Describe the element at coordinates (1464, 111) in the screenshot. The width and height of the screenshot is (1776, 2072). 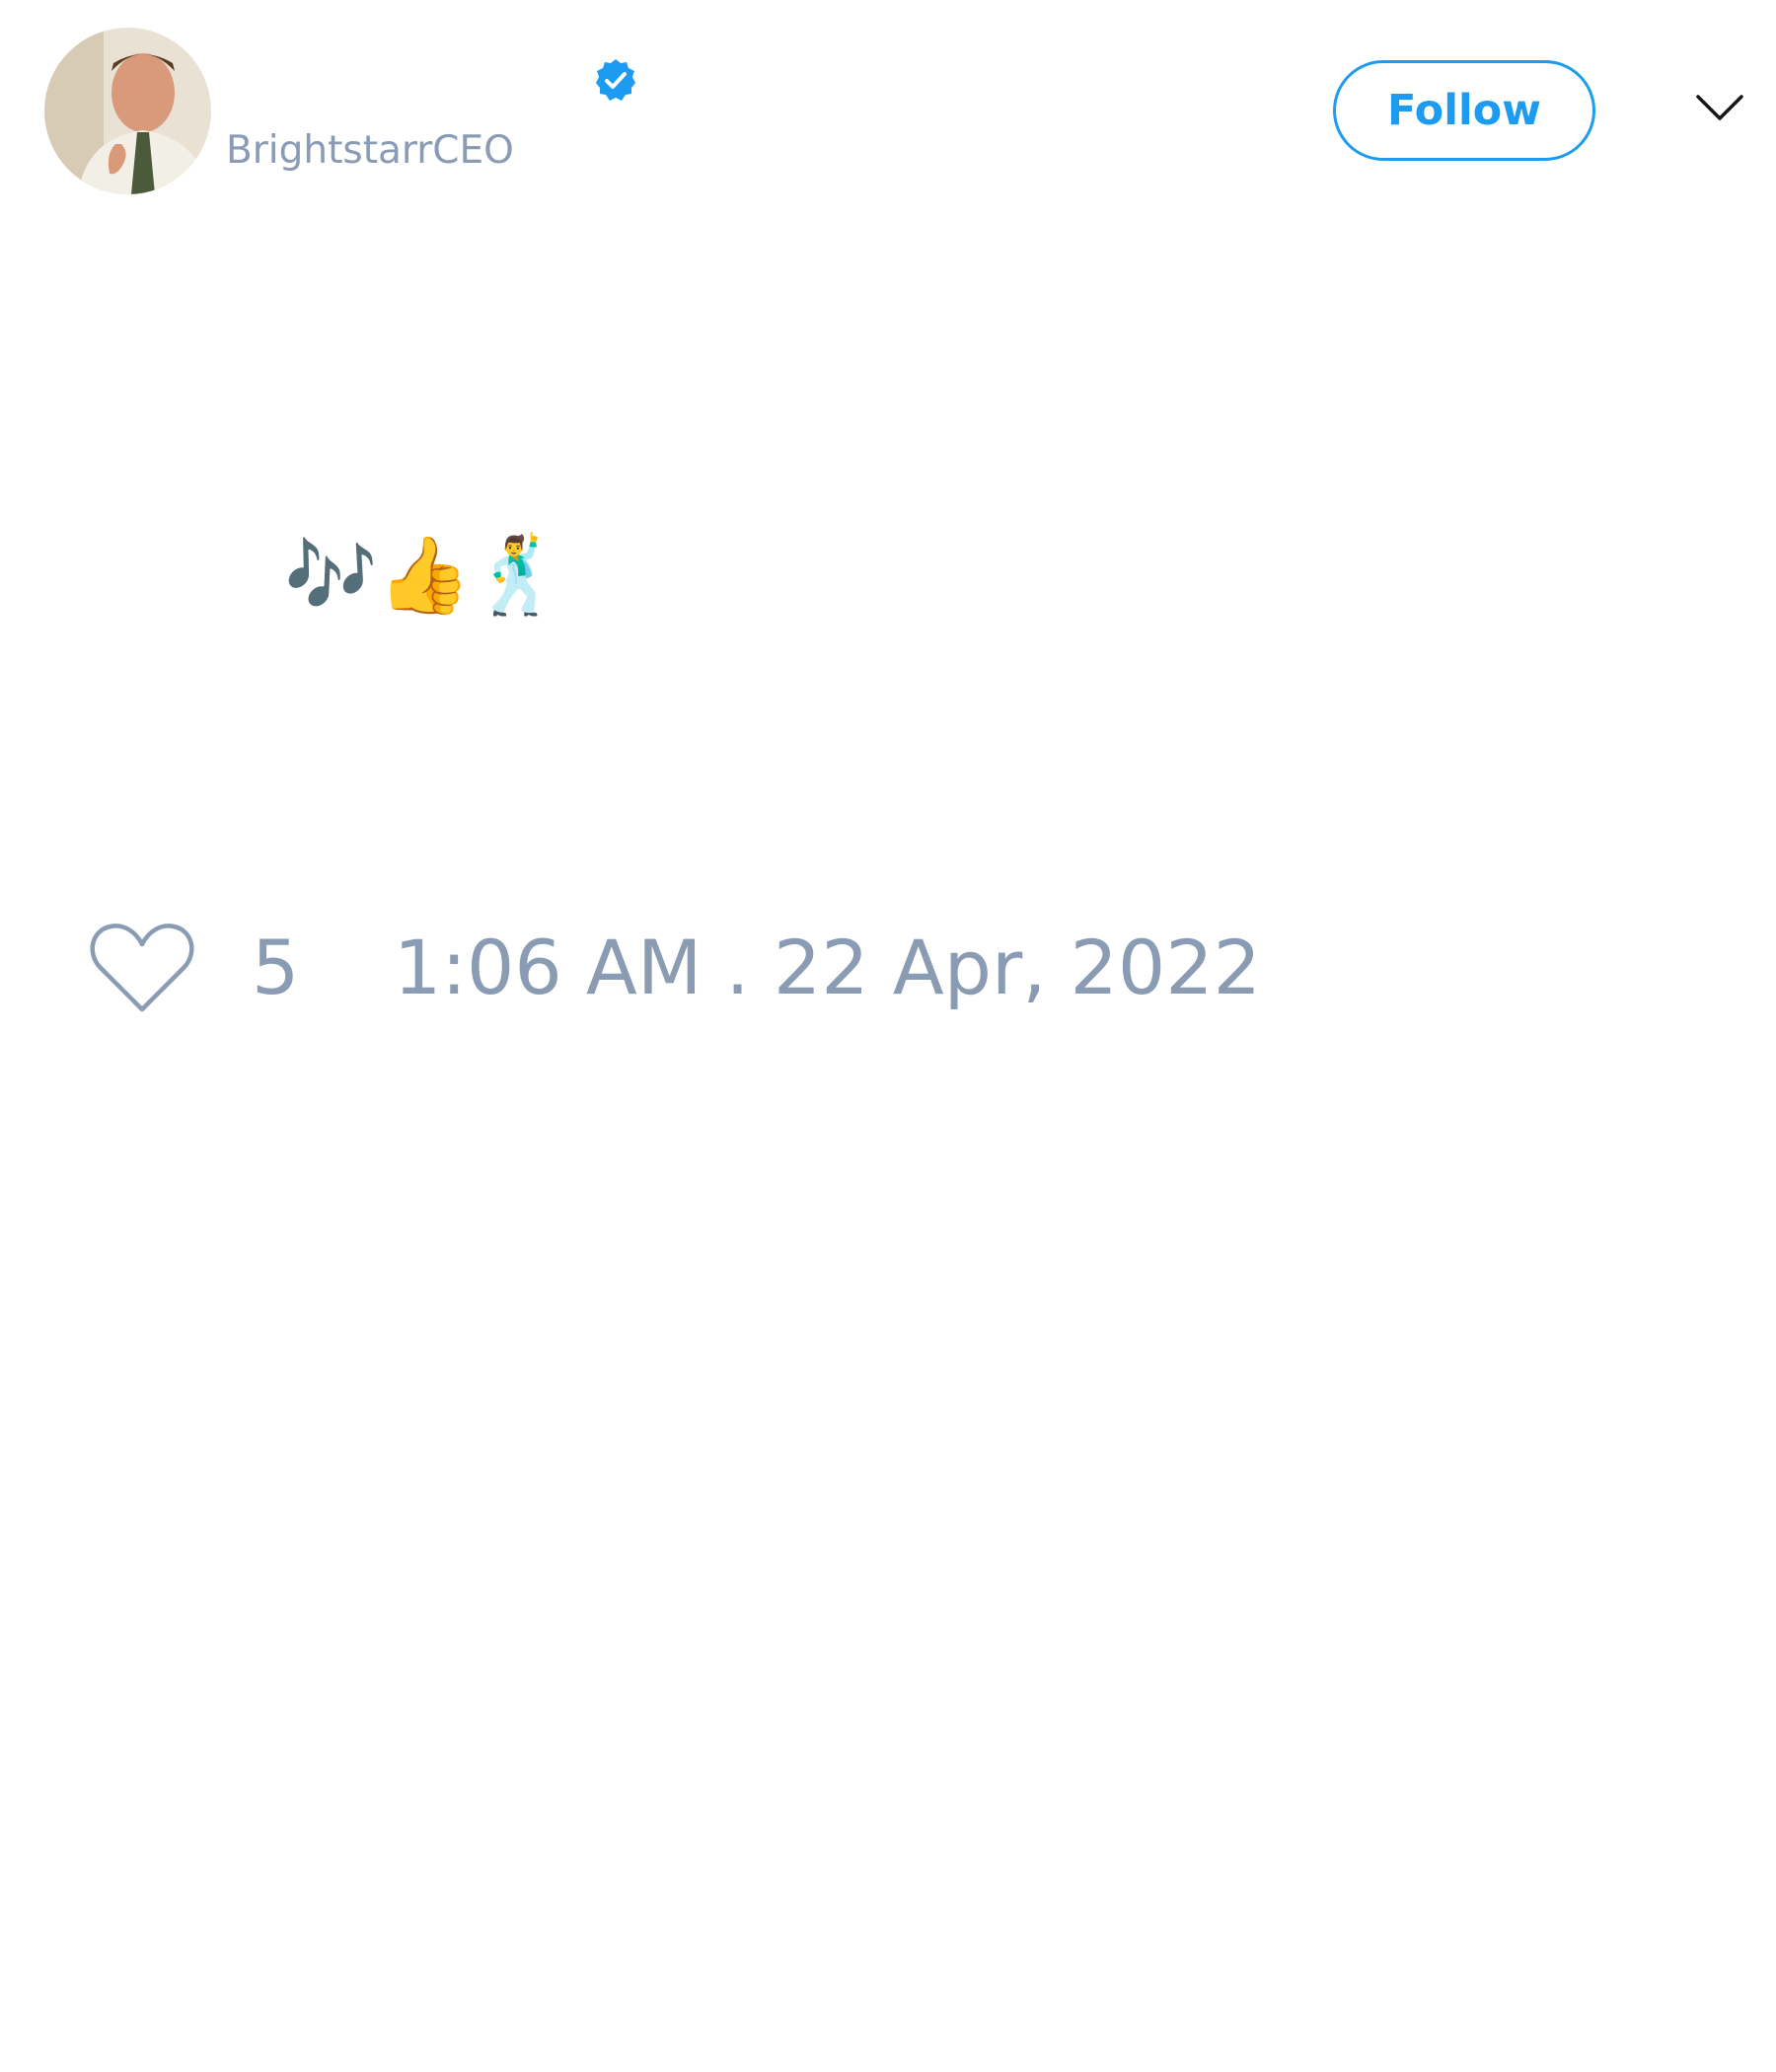
I see `follow-button: Follow` at that location.